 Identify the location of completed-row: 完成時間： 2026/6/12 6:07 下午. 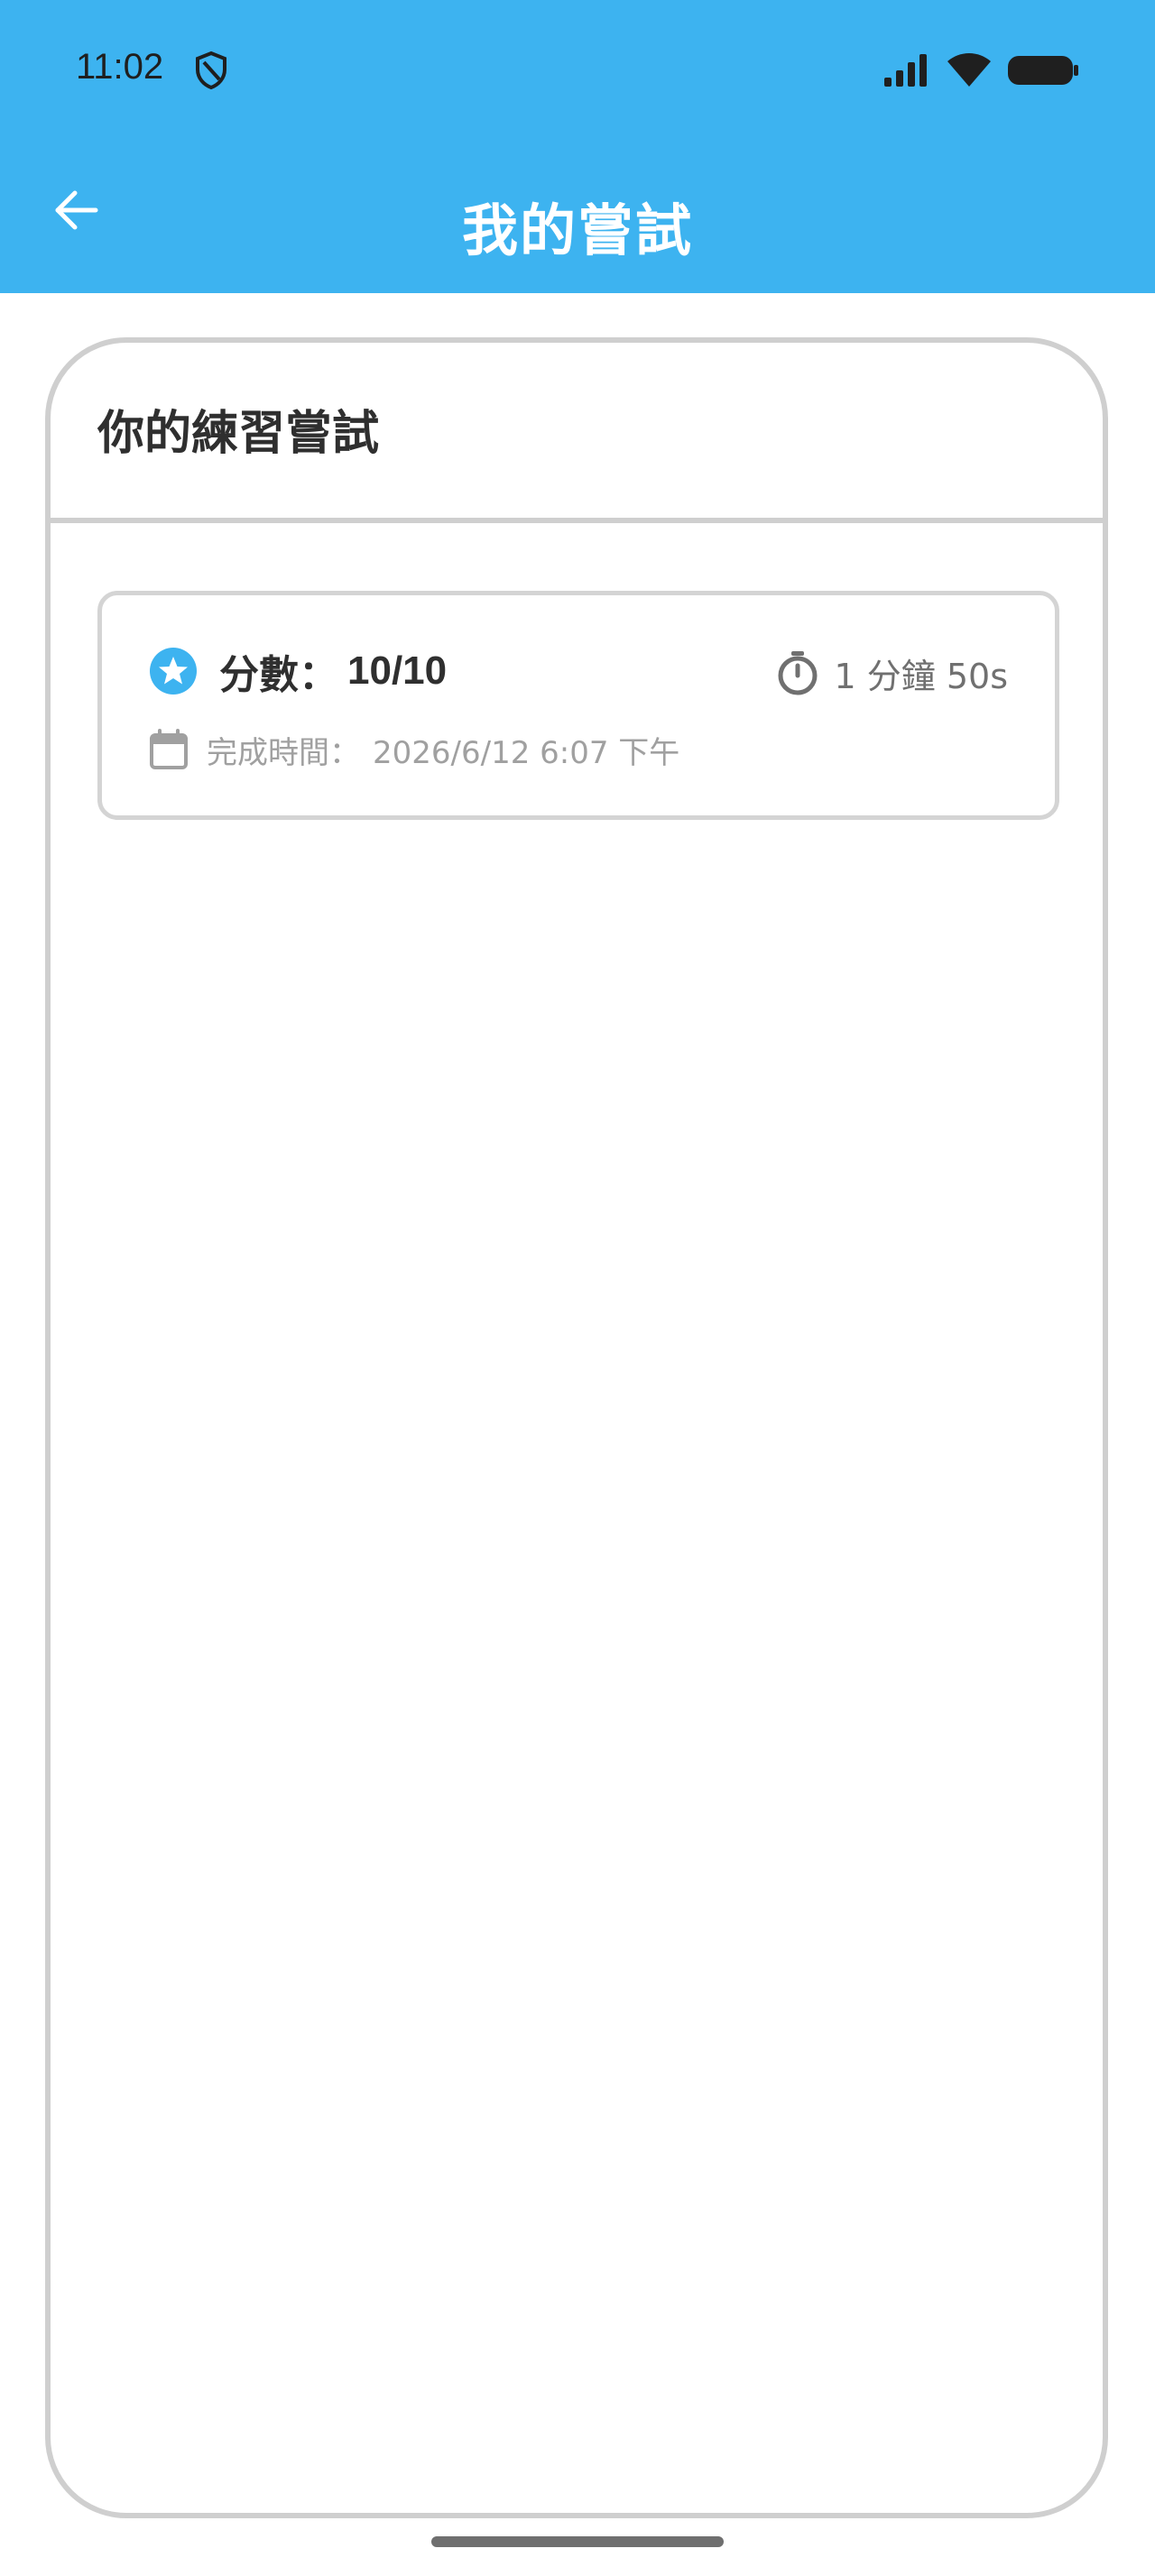
(414, 749).